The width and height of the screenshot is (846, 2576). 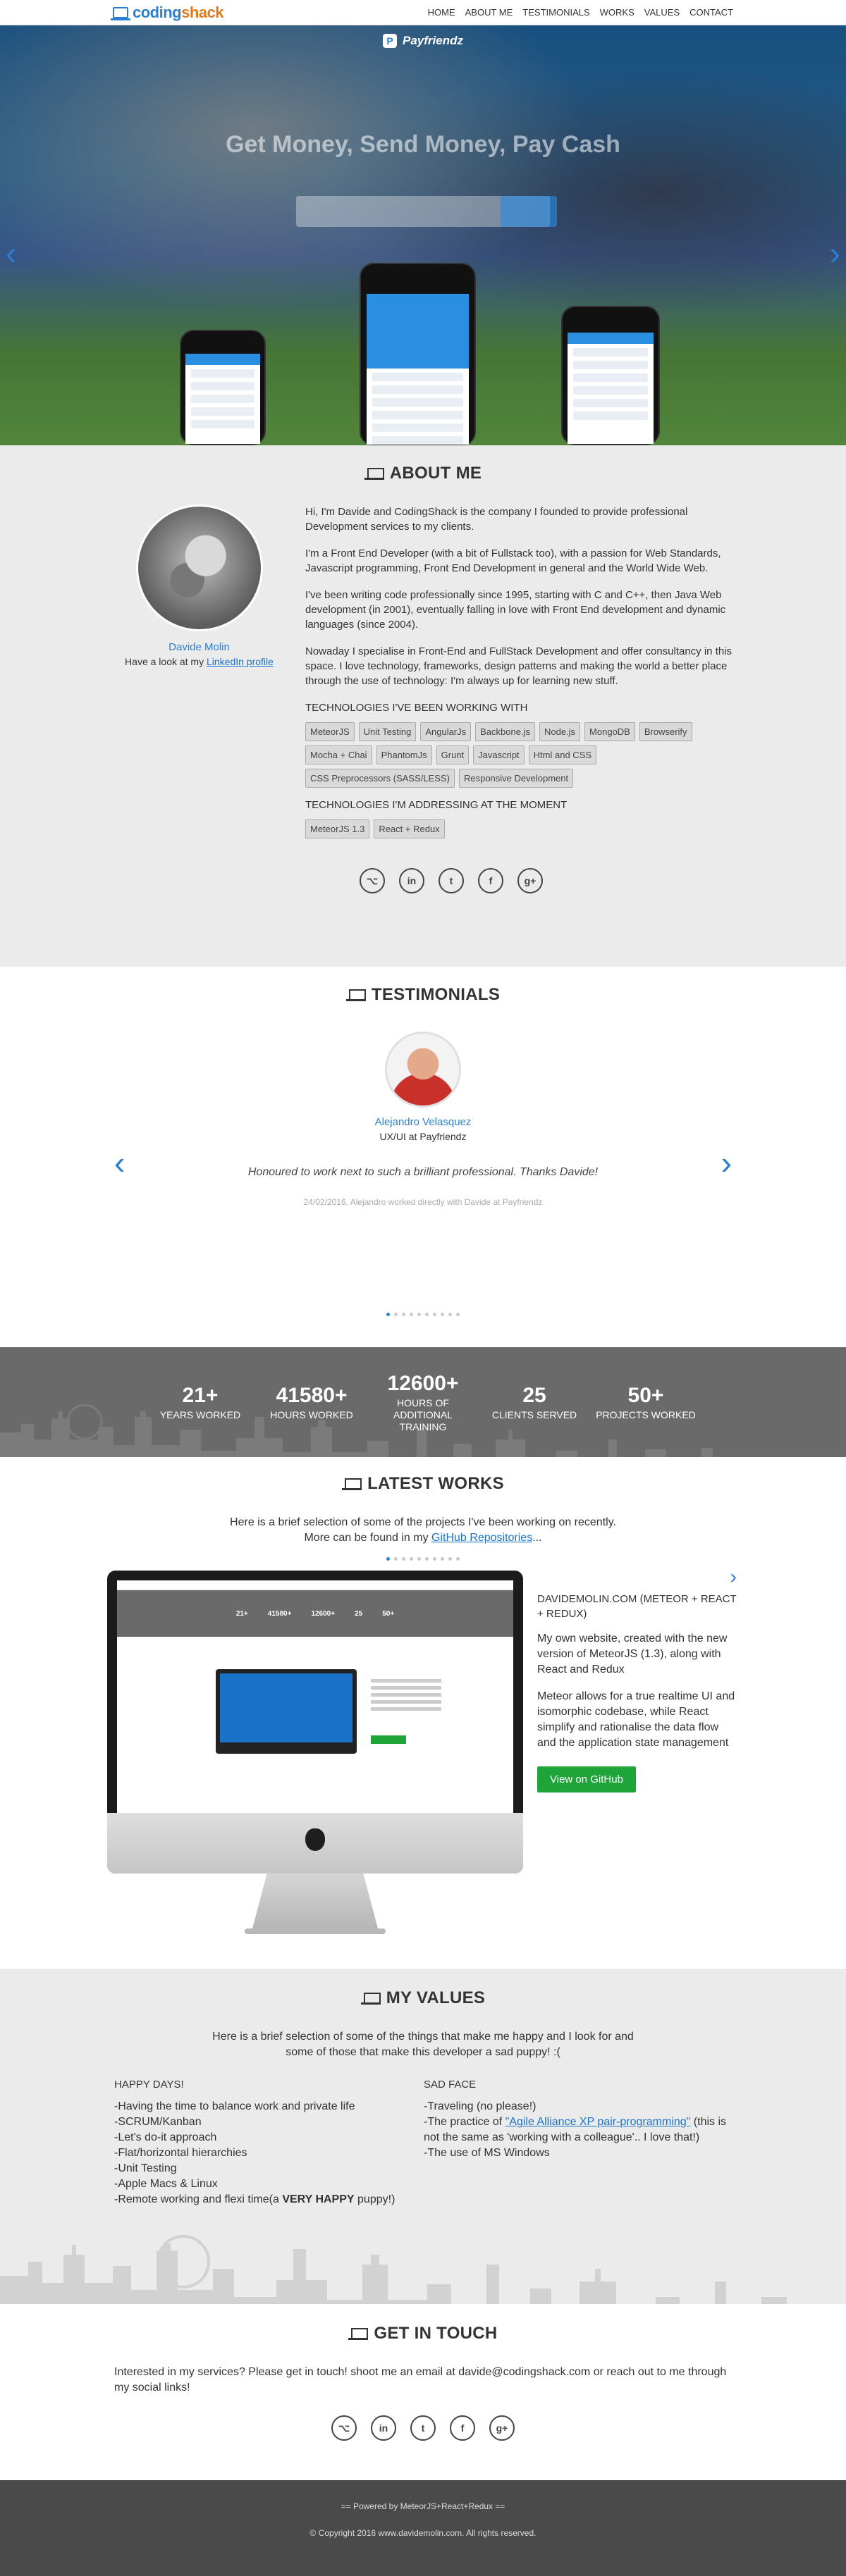 What do you see at coordinates (489, 13) in the screenshot?
I see `nav-about: ABOUT ME` at bounding box center [489, 13].